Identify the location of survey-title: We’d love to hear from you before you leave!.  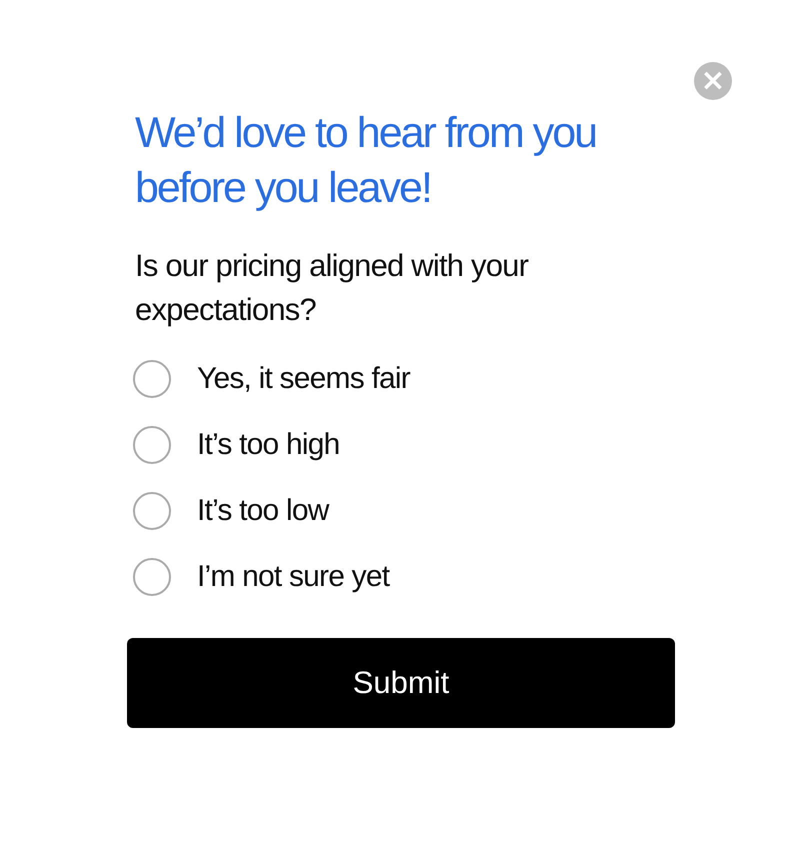
(366, 161).